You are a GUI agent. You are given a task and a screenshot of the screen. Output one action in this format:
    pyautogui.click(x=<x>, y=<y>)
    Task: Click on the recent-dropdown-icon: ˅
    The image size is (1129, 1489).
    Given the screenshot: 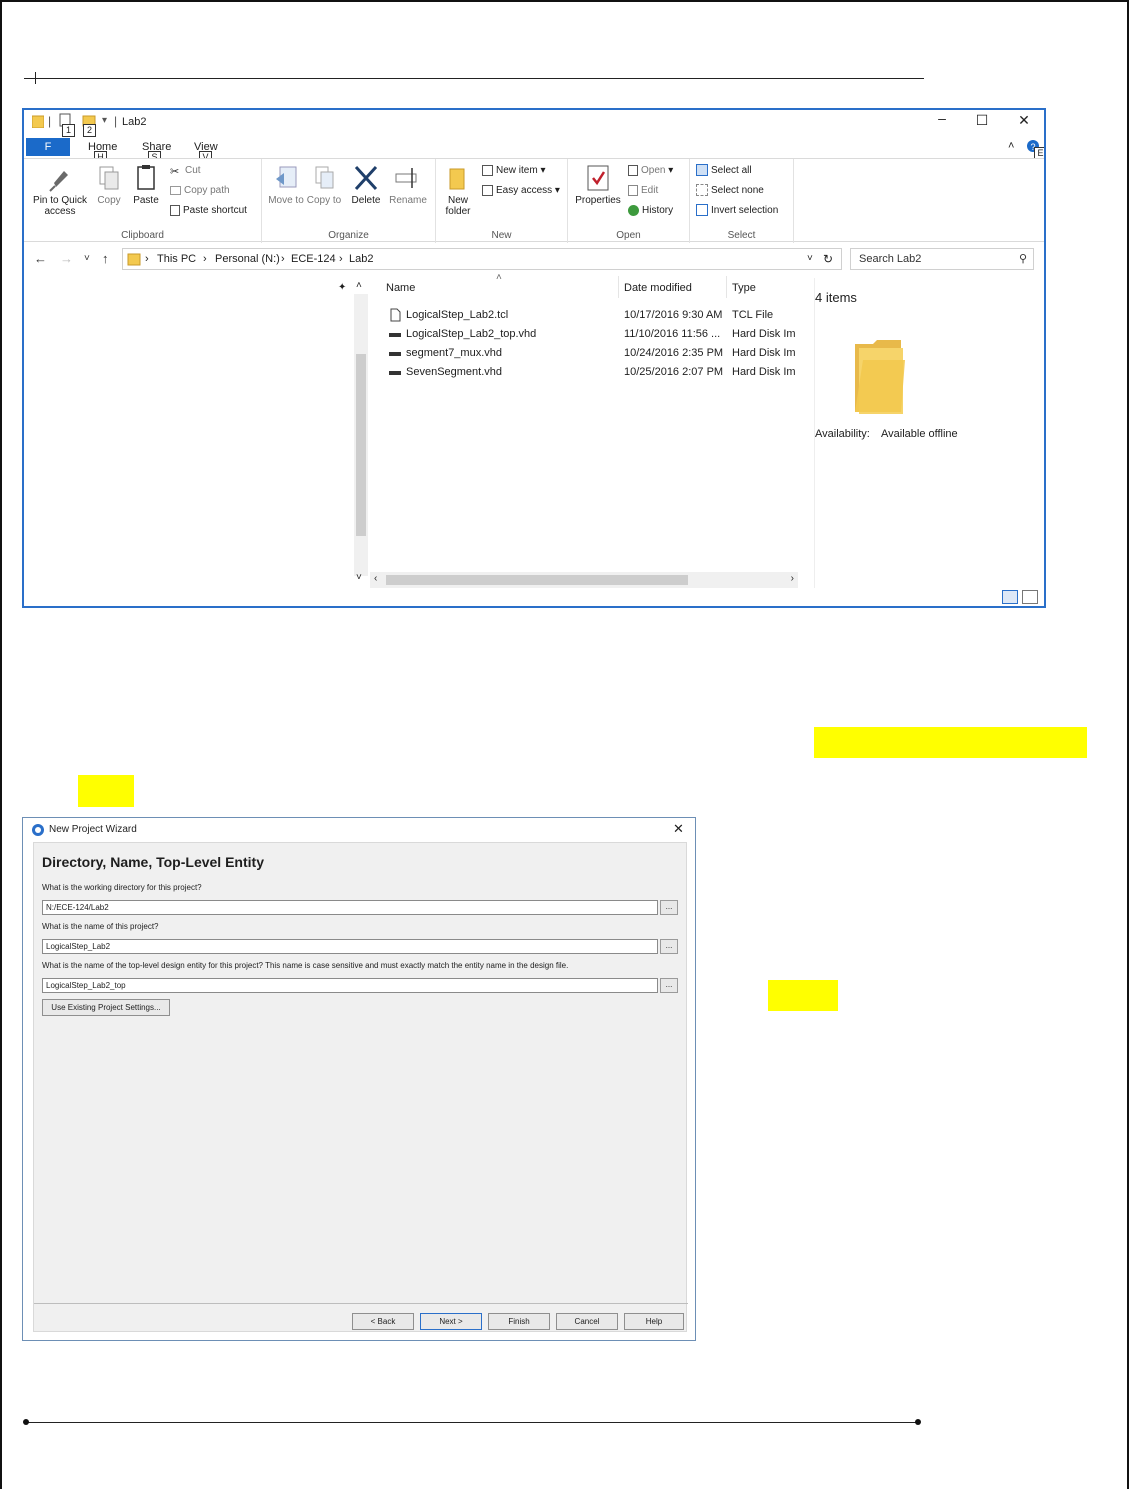 What is the action you would take?
    pyautogui.click(x=87, y=258)
    